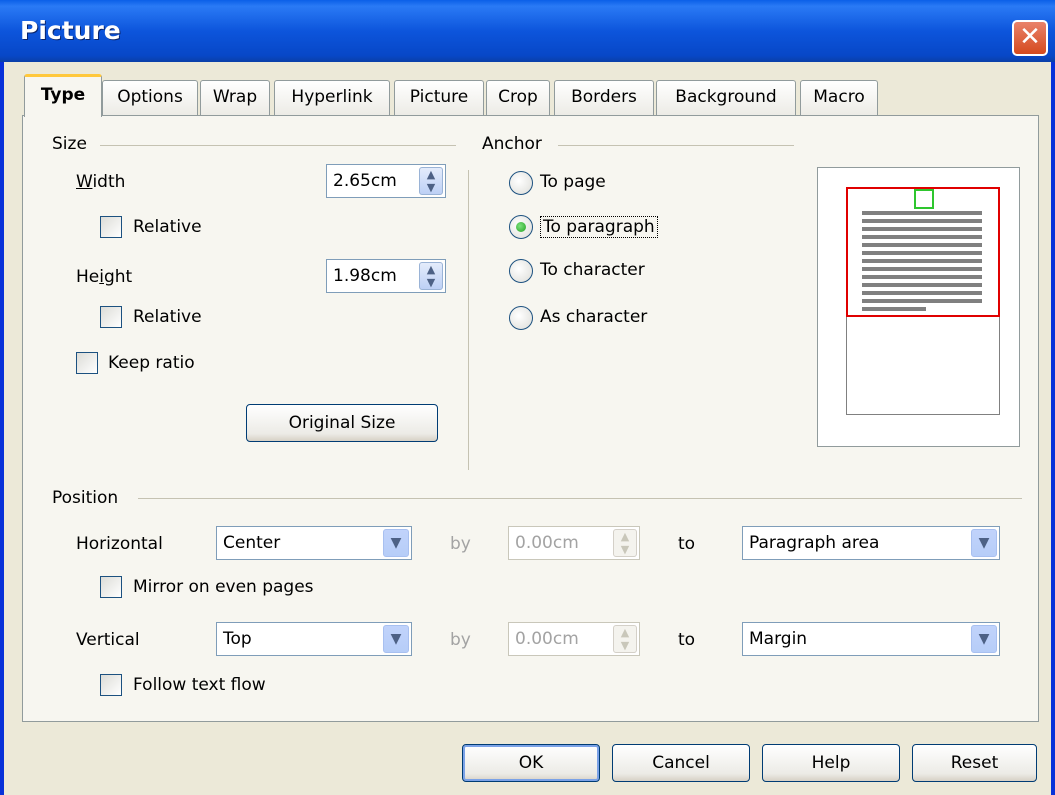  What do you see at coordinates (468, 320) in the screenshot?
I see `vertical-divider` at bounding box center [468, 320].